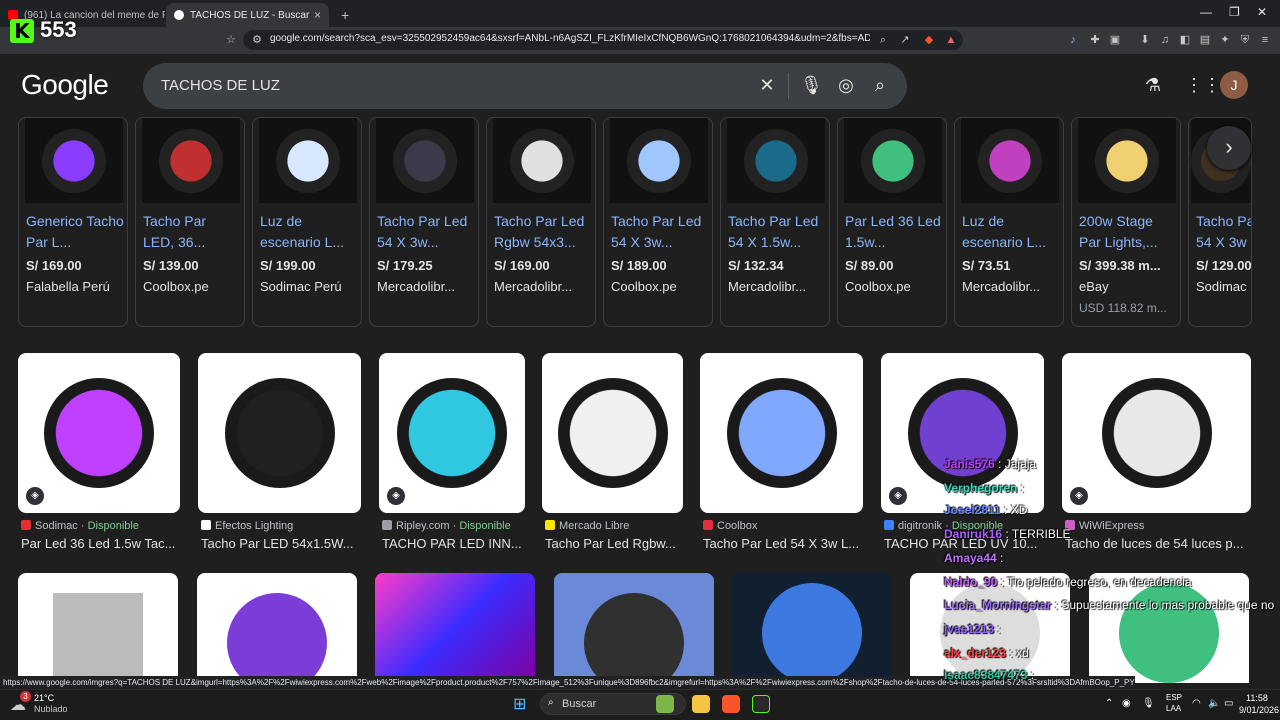 The width and height of the screenshot is (1280, 720). Describe the element at coordinates (247, 526) in the screenshot. I see `result-source: Efectos Lighting` at that location.